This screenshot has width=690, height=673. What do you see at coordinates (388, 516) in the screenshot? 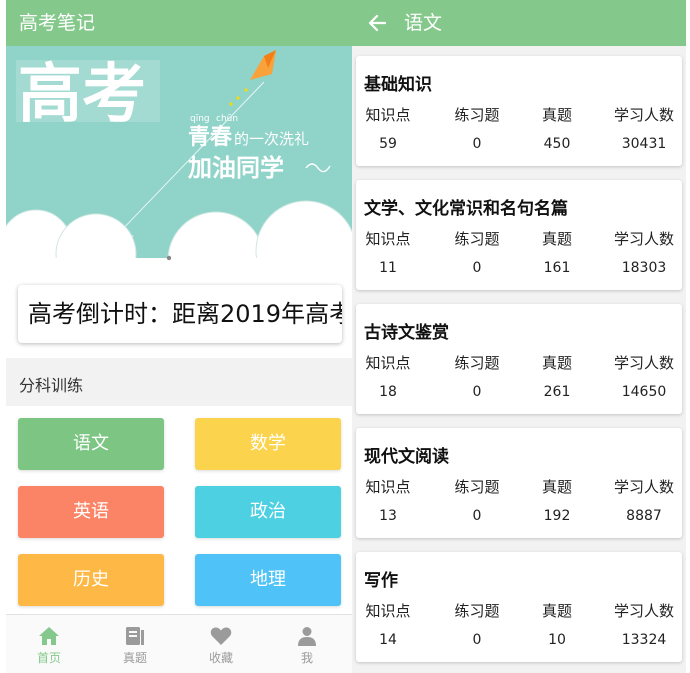
I see `knowledge-count: 13` at bounding box center [388, 516].